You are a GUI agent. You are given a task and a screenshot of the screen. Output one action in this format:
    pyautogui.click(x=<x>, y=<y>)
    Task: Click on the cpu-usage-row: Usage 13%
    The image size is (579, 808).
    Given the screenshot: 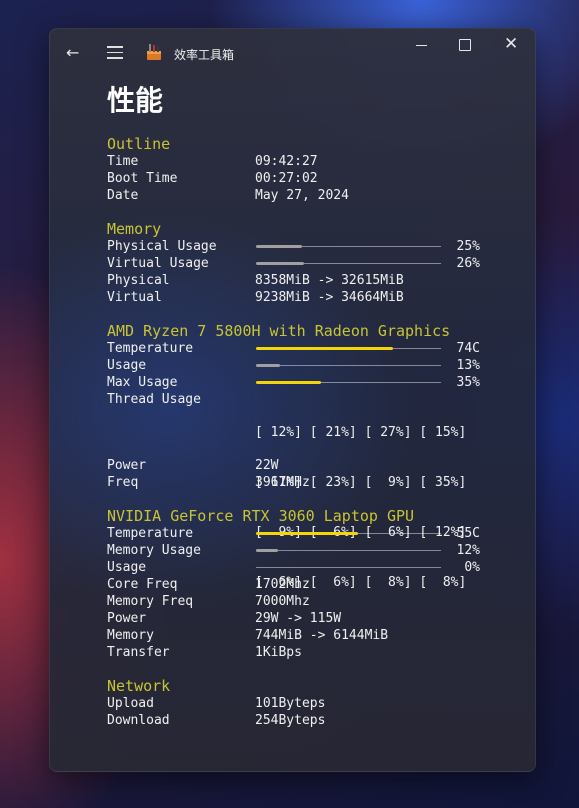 What is the action you would take?
    pyautogui.click(x=297, y=365)
    